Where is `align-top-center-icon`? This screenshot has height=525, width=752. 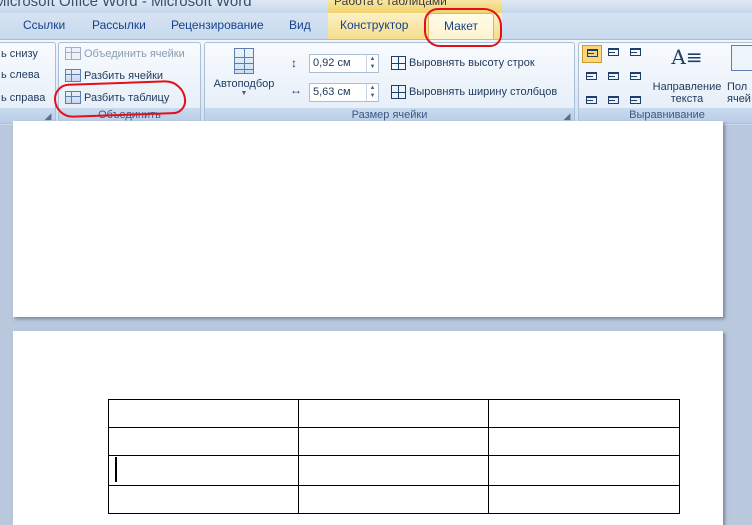
align-top-center-icon is located at coordinates (613, 52).